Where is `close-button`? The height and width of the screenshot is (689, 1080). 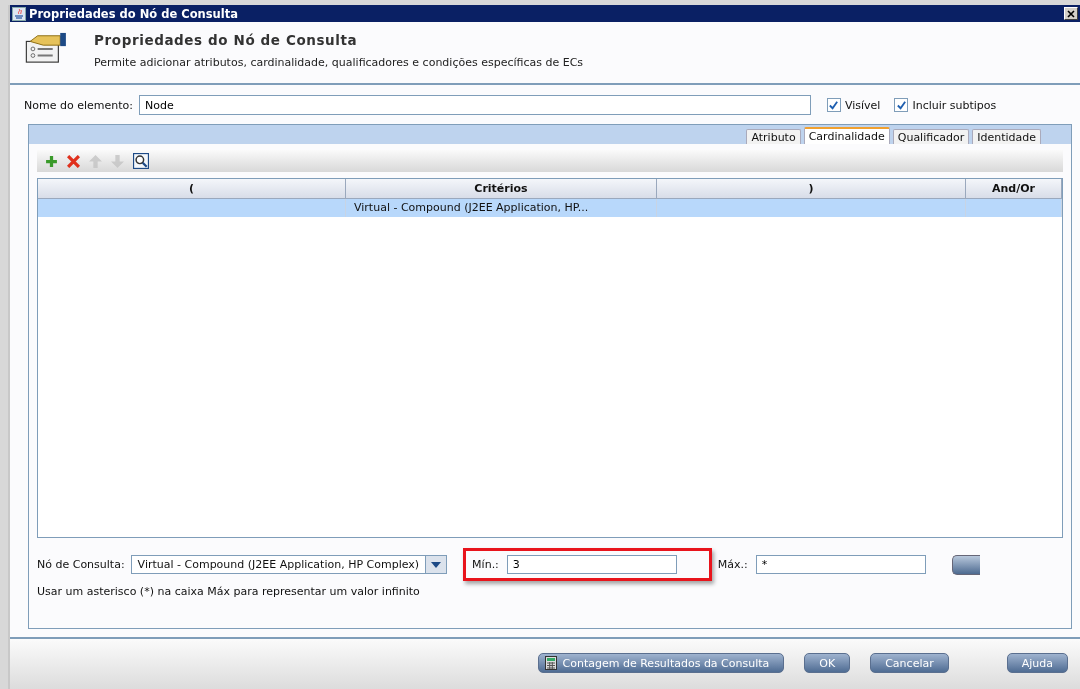 close-button is located at coordinates (1071, 13).